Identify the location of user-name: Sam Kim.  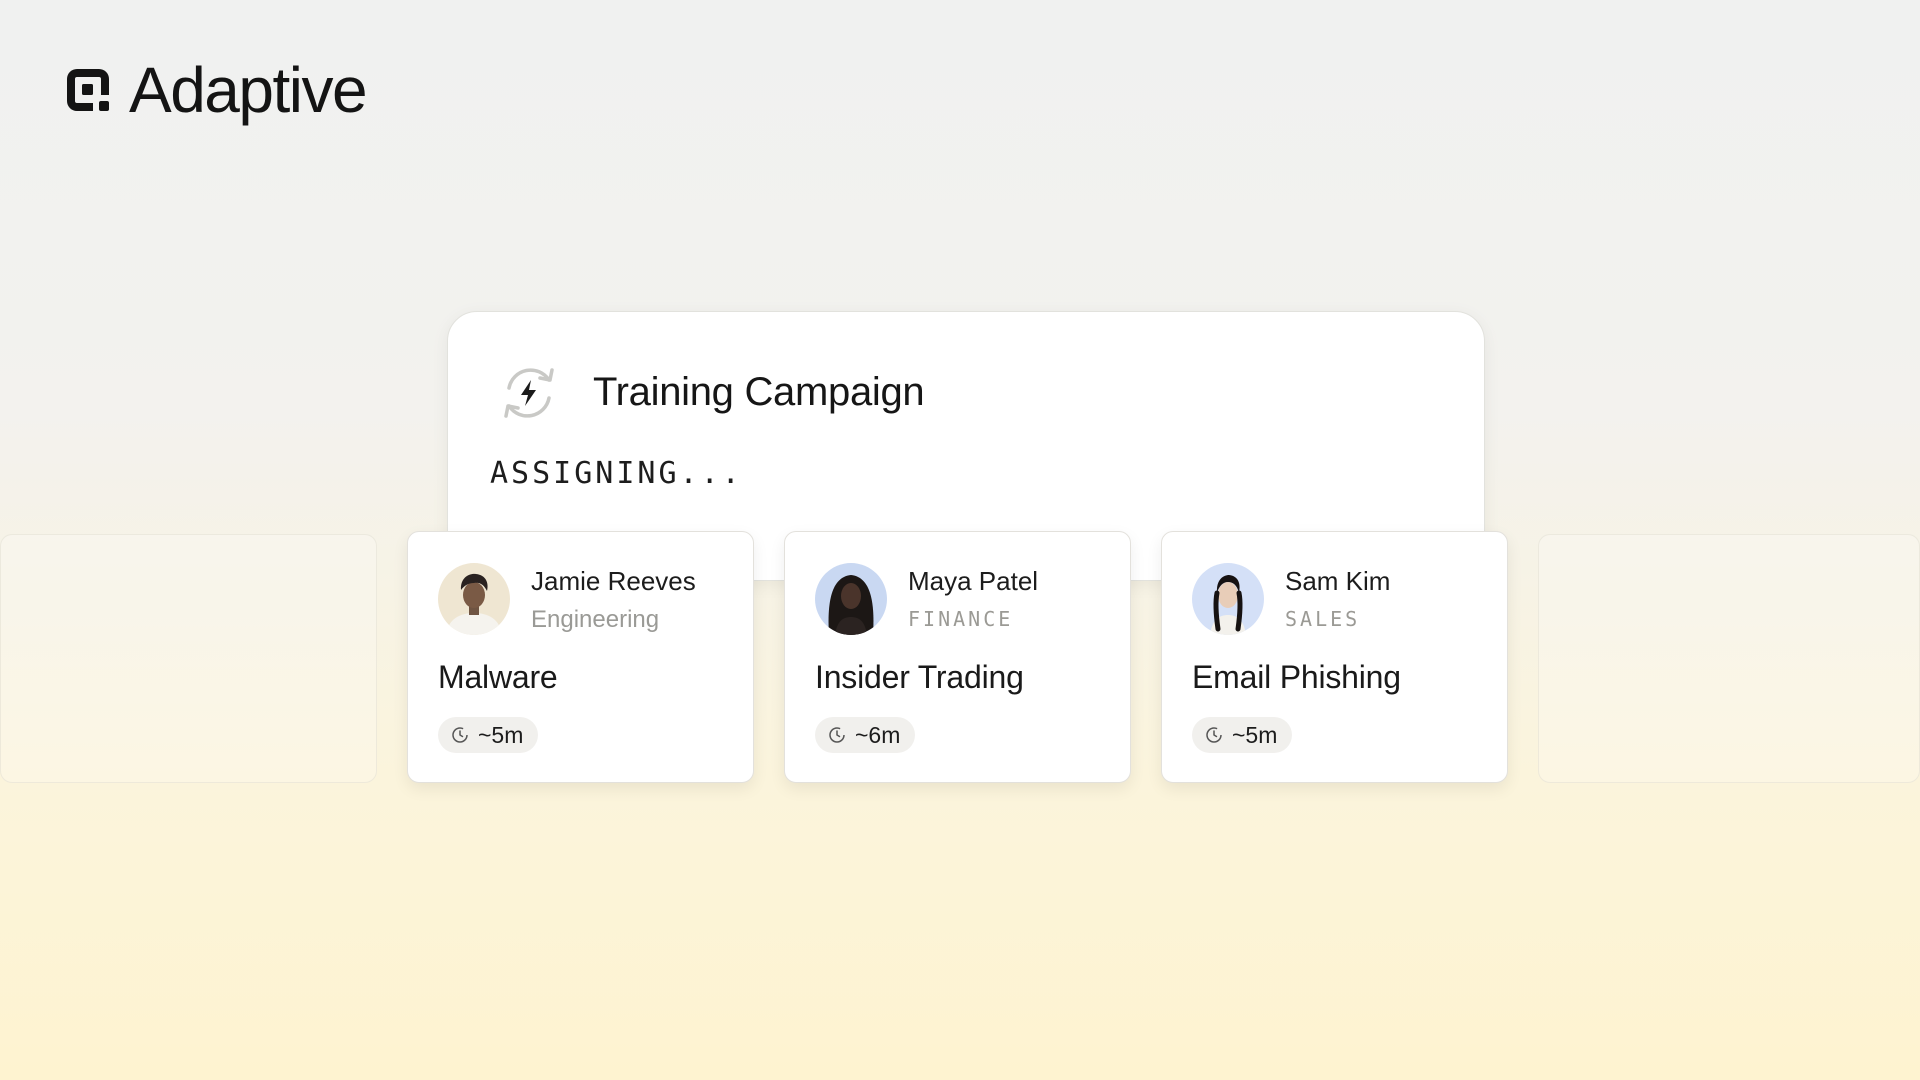
(1338, 581).